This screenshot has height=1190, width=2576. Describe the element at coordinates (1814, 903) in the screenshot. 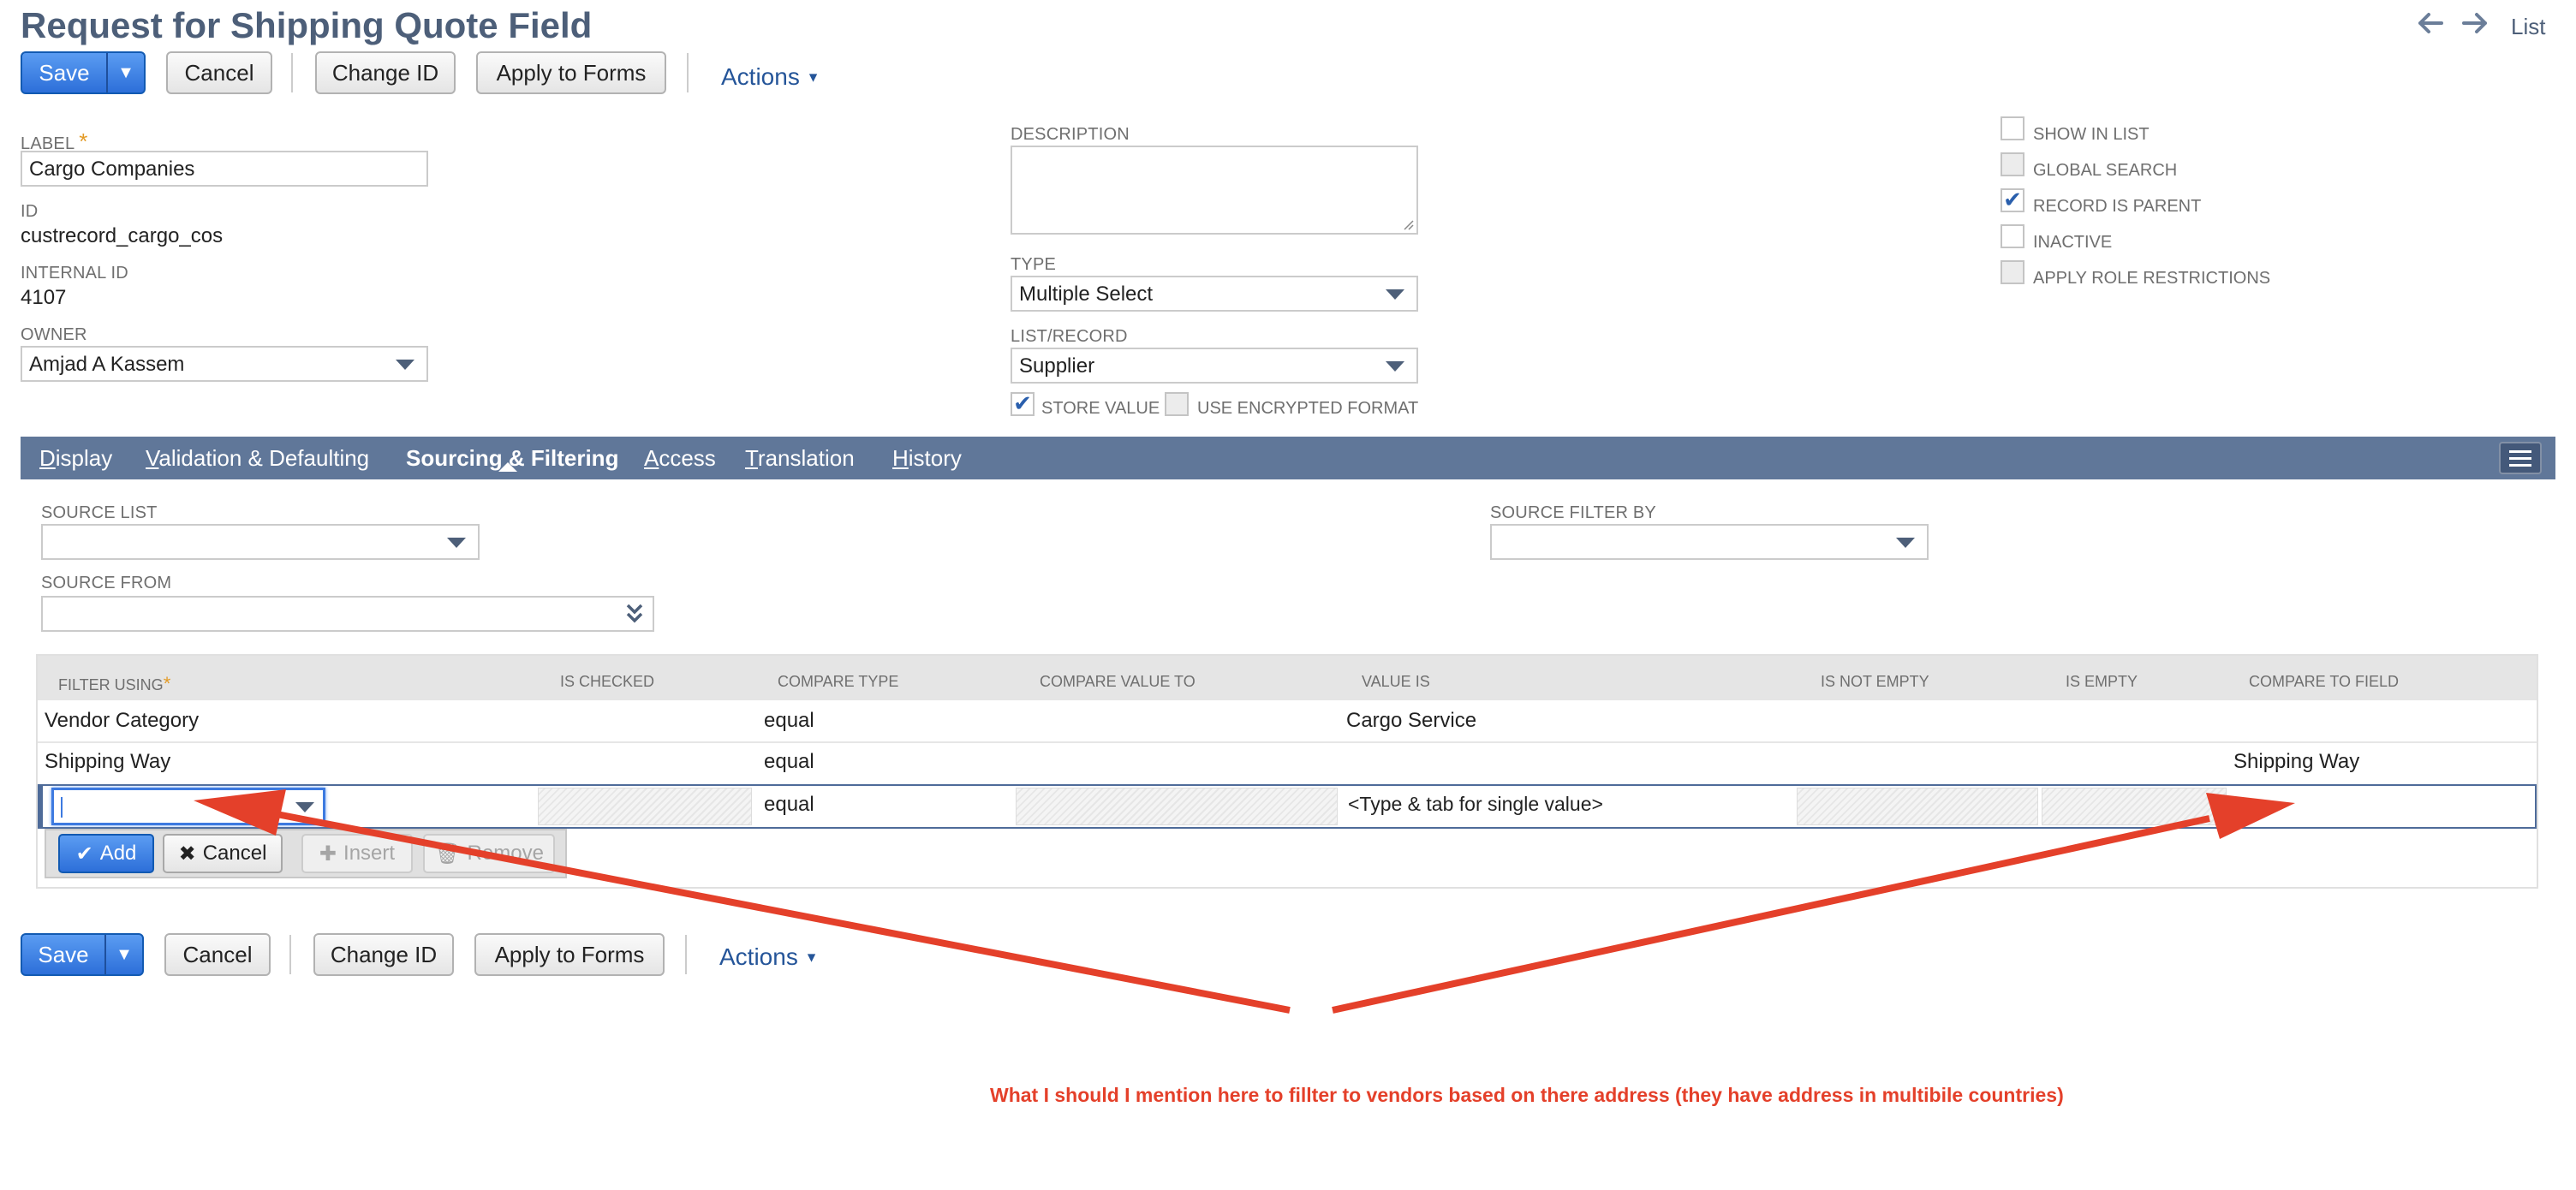

I see `arrow-to-compare-to-field` at that location.